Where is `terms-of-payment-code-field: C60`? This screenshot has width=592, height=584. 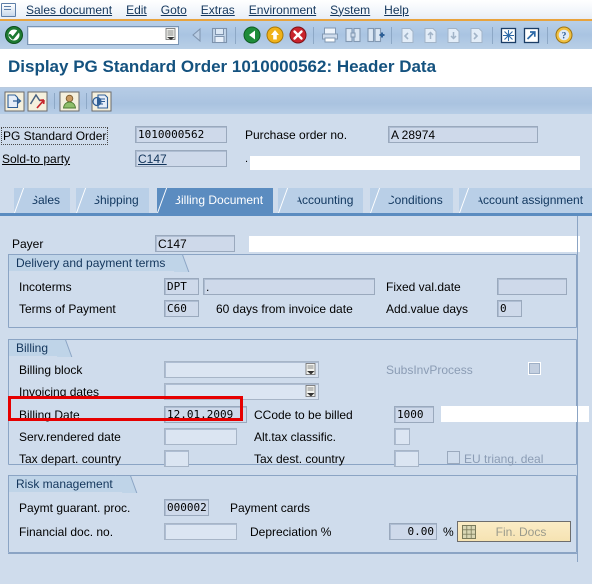 terms-of-payment-code-field: C60 is located at coordinates (181, 308).